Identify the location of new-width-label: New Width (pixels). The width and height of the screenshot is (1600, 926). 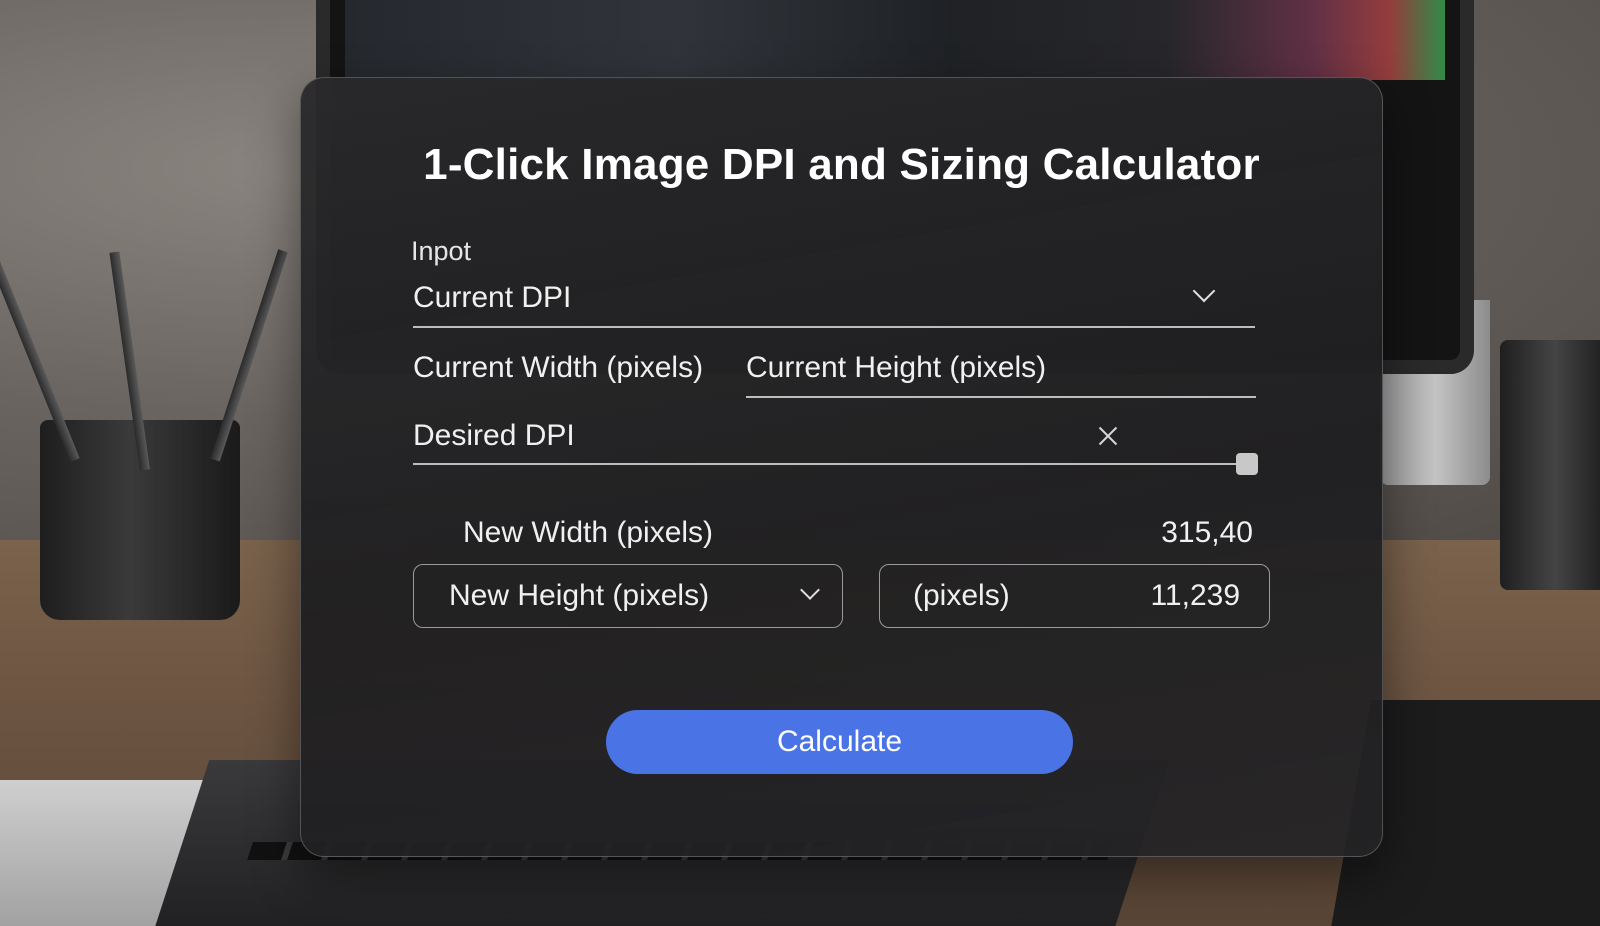
(588, 532).